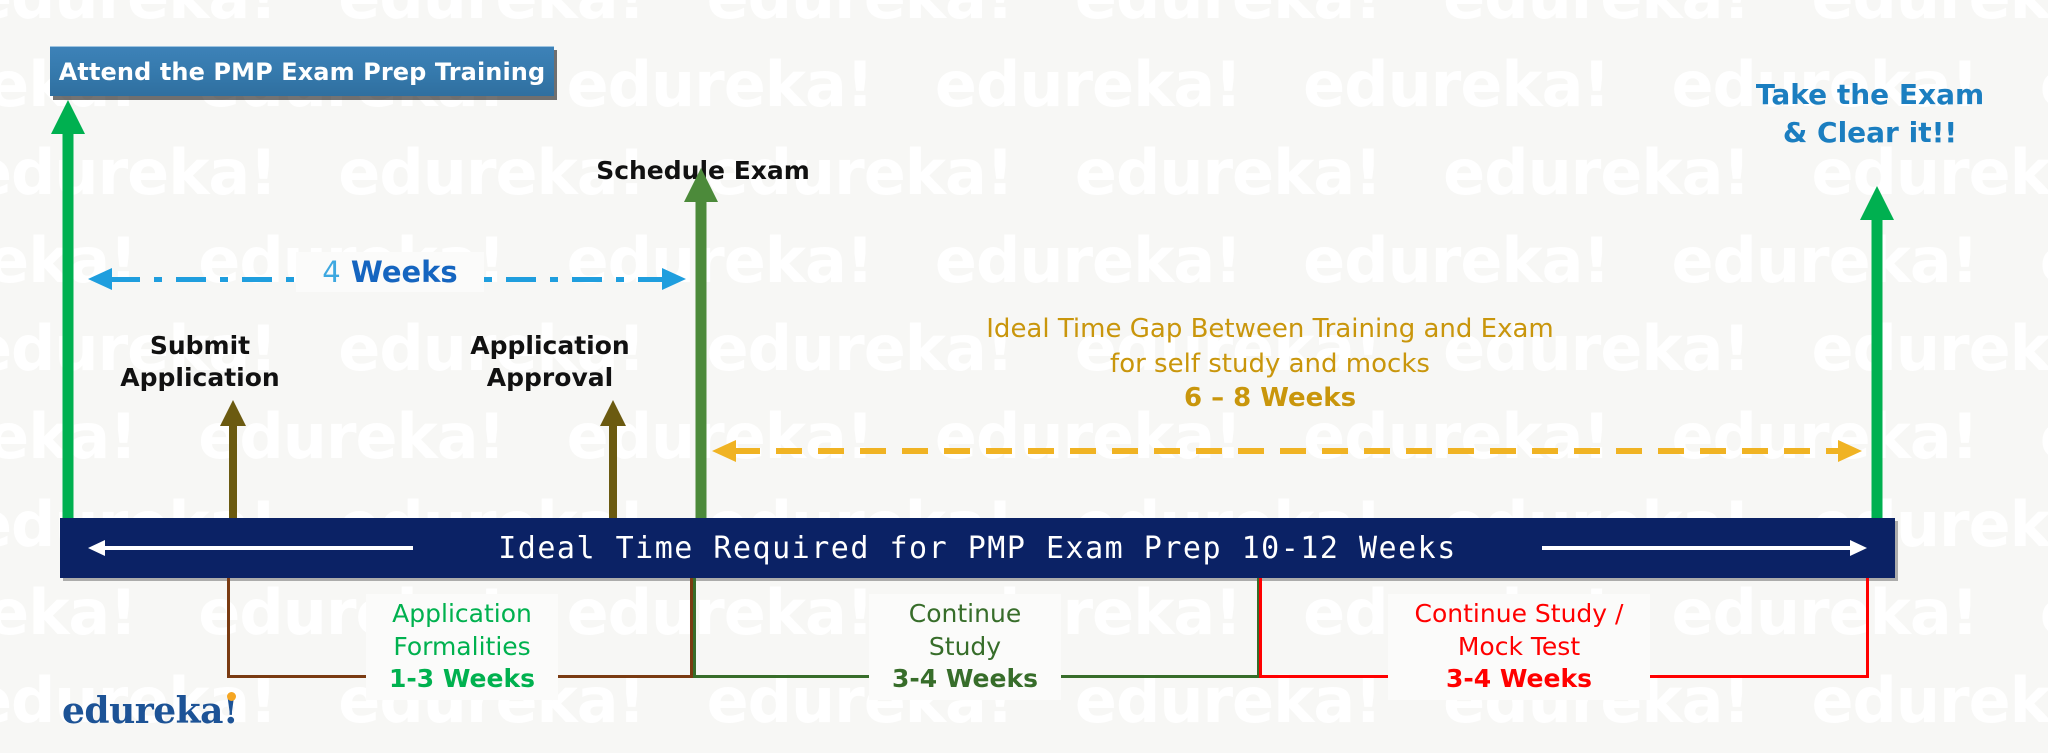  Describe the element at coordinates (550, 377) in the screenshot. I see `application-approval-line2: Approval` at that location.